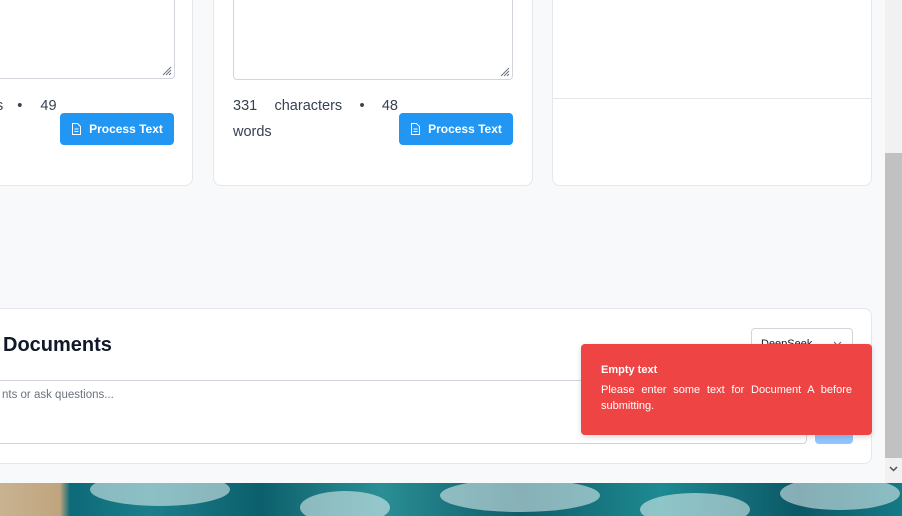 The width and height of the screenshot is (902, 516). Describe the element at coordinates (315, 119) in the screenshot. I see `document-stats-middle: 331 characters • 48 words` at that location.